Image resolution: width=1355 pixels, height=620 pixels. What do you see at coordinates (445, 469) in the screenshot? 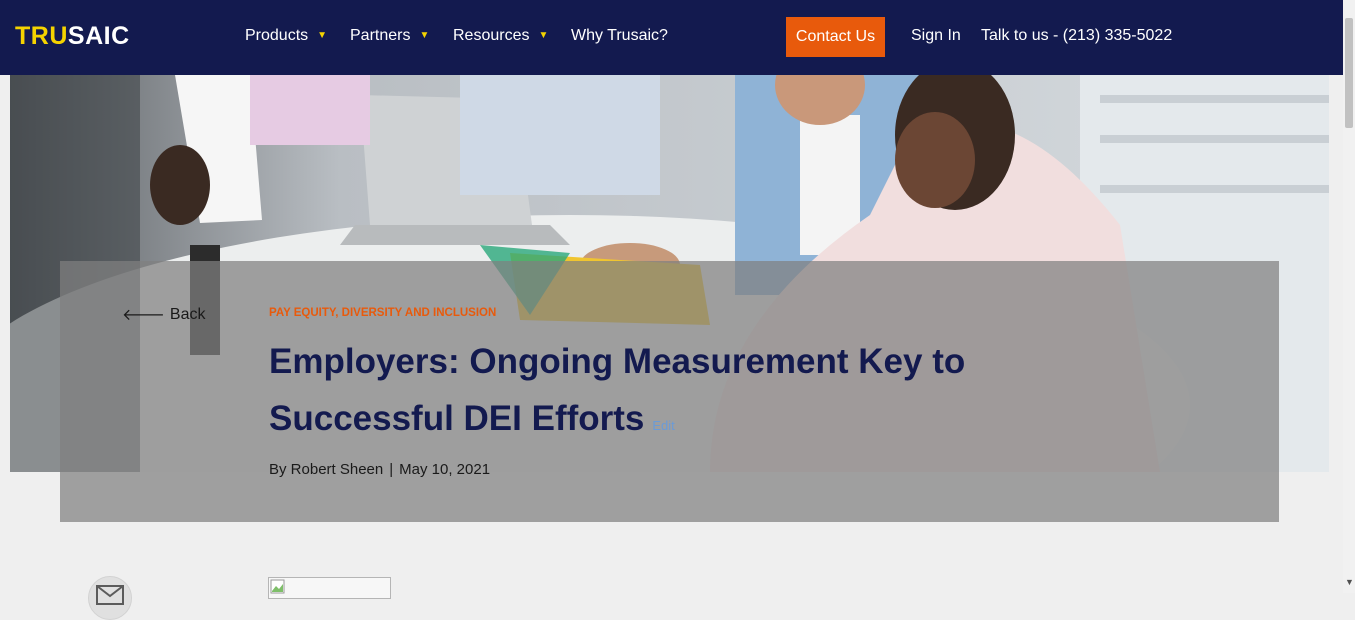
I see `article-date: May 10, 2021` at bounding box center [445, 469].